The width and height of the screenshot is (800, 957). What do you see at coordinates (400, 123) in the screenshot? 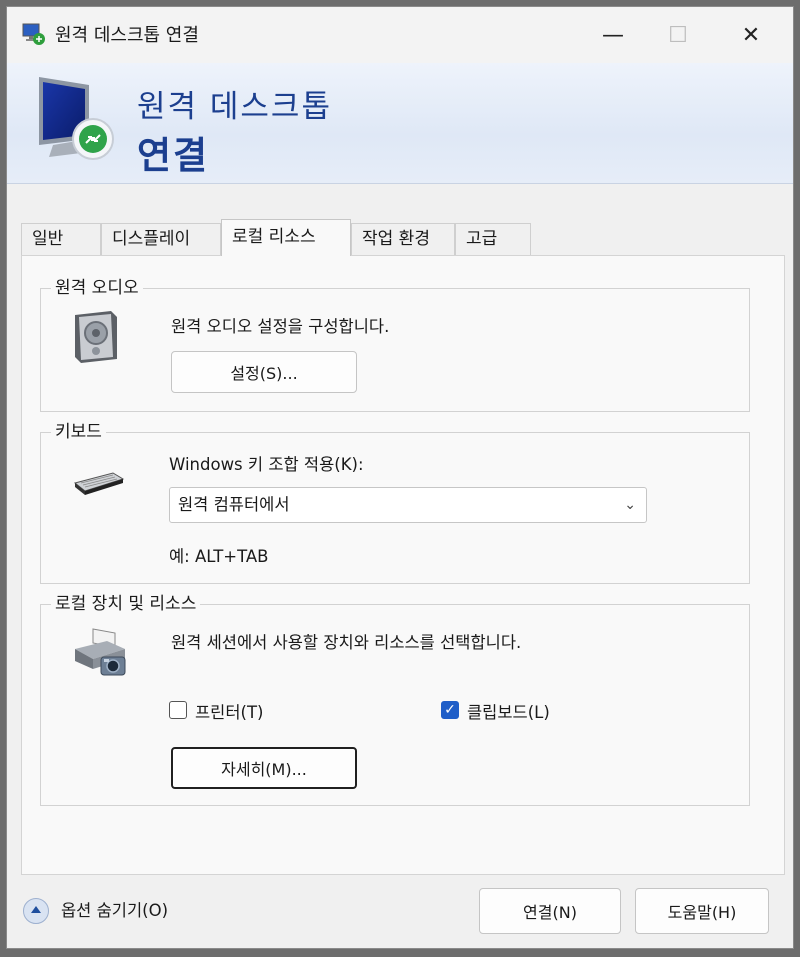
I see `header-banner: 원격 데스크톱 연결` at bounding box center [400, 123].